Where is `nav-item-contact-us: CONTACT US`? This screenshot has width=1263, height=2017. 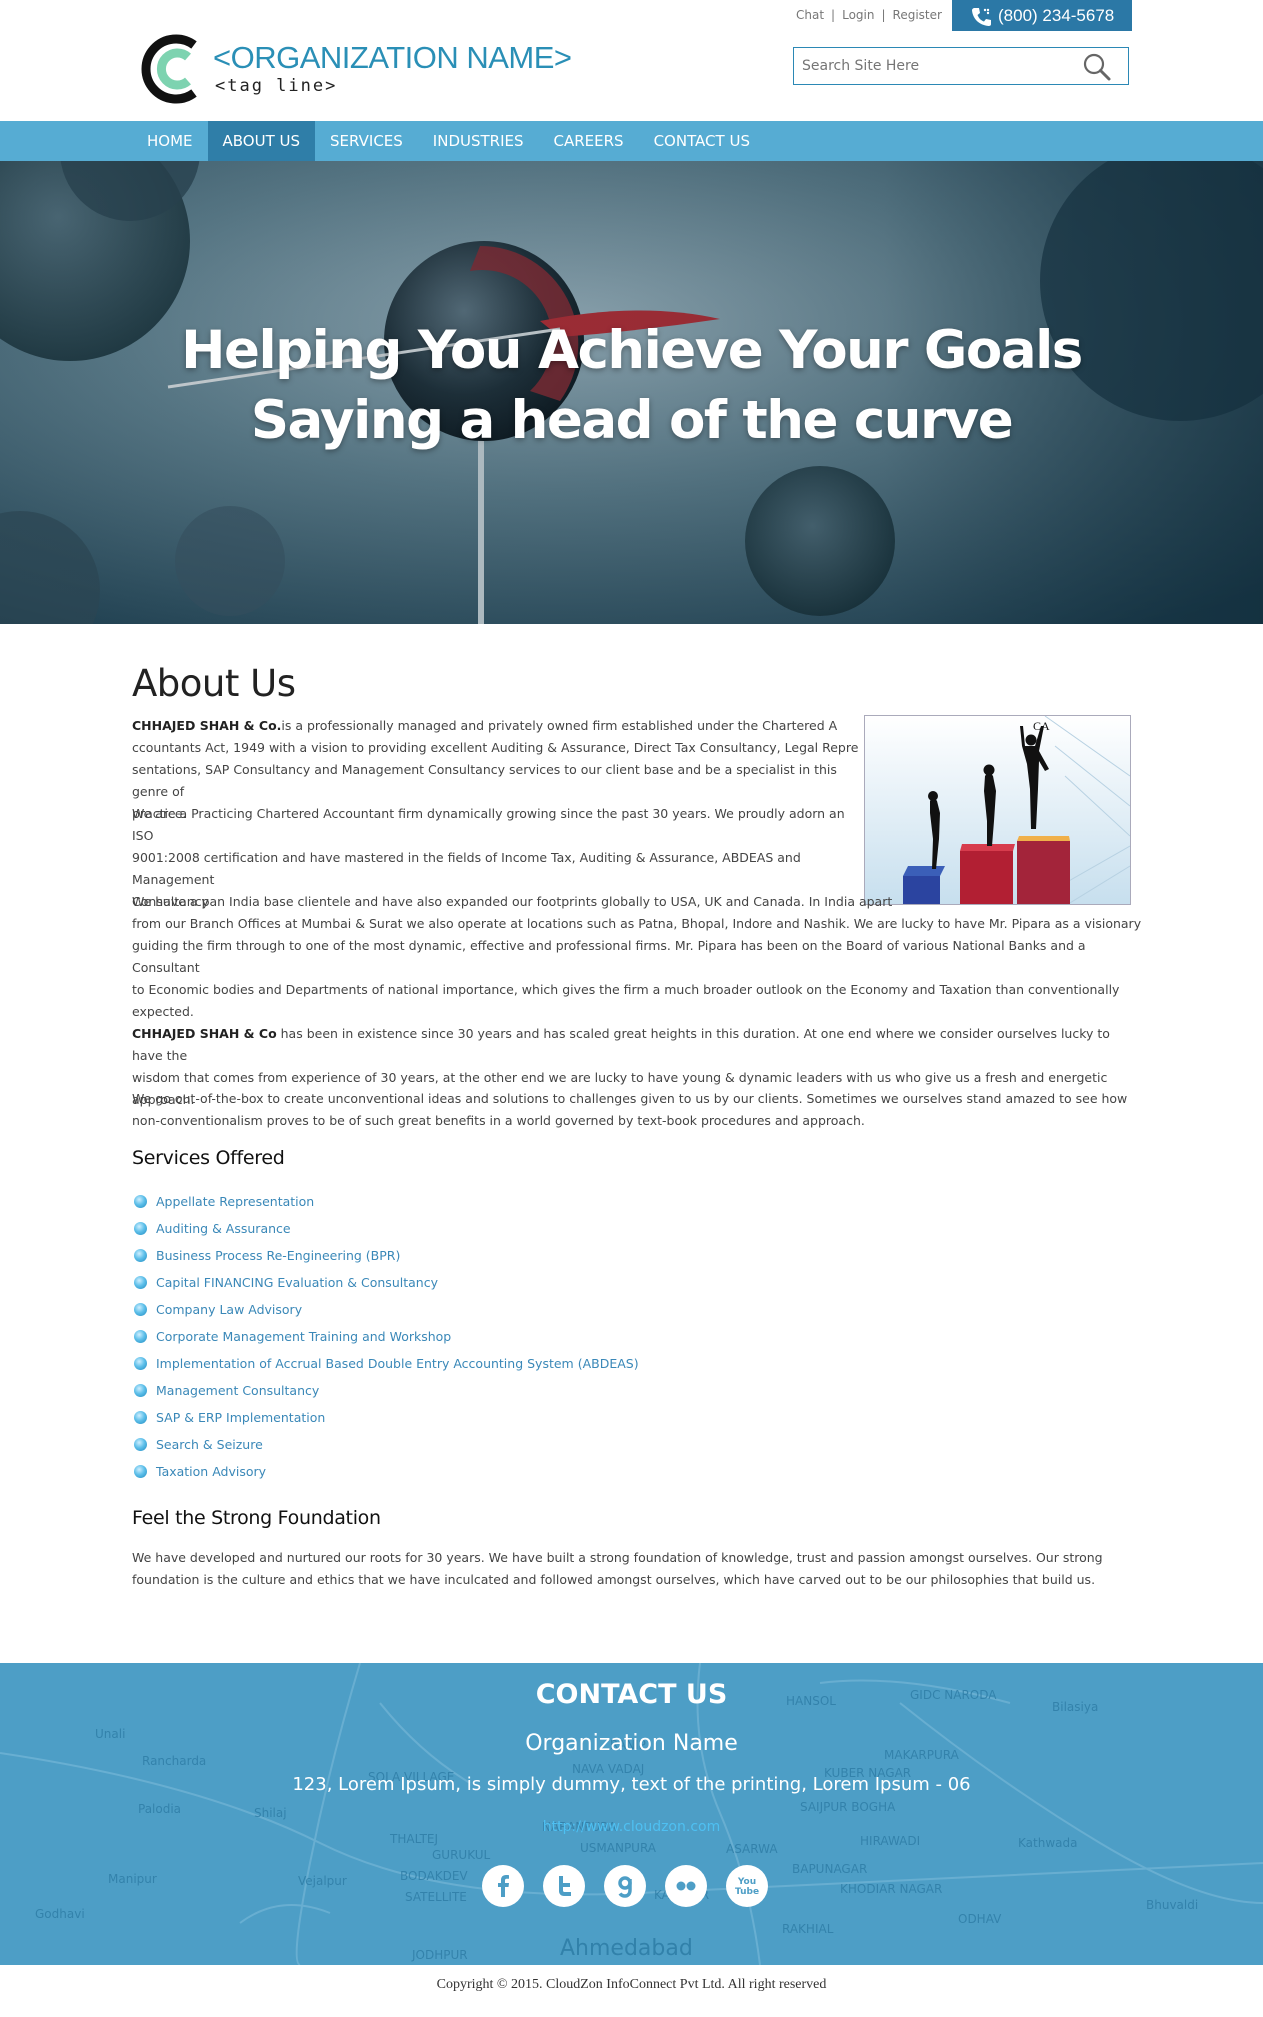
nav-item-contact-us: CONTACT US is located at coordinates (702, 141).